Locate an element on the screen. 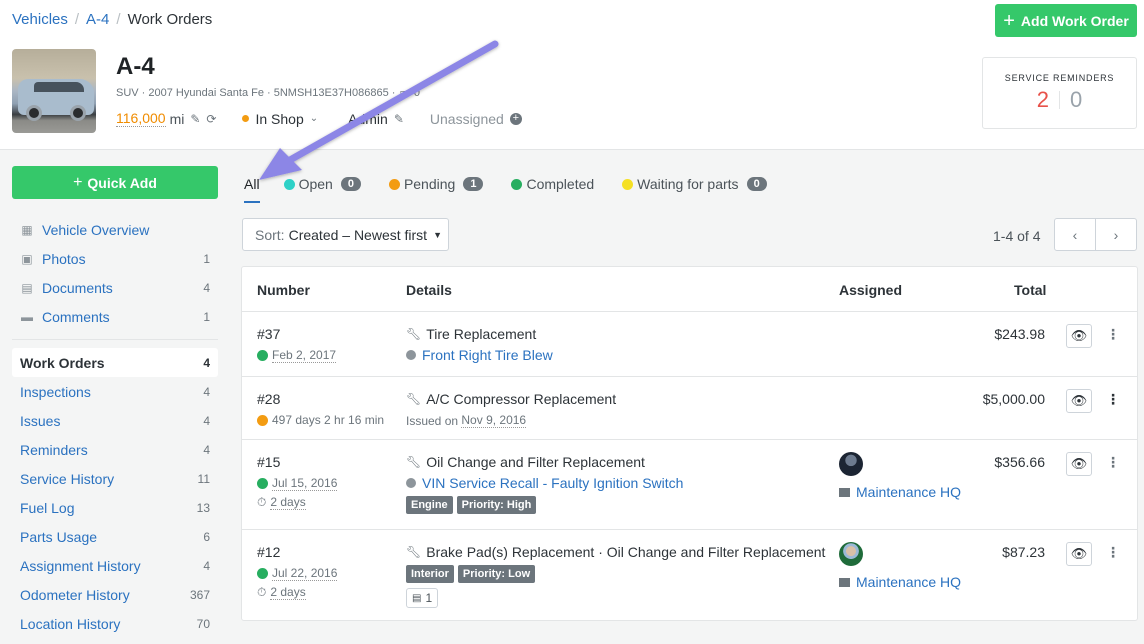 This screenshot has width=1144, height=644. column-header-total: Total is located at coordinates (1030, 290).